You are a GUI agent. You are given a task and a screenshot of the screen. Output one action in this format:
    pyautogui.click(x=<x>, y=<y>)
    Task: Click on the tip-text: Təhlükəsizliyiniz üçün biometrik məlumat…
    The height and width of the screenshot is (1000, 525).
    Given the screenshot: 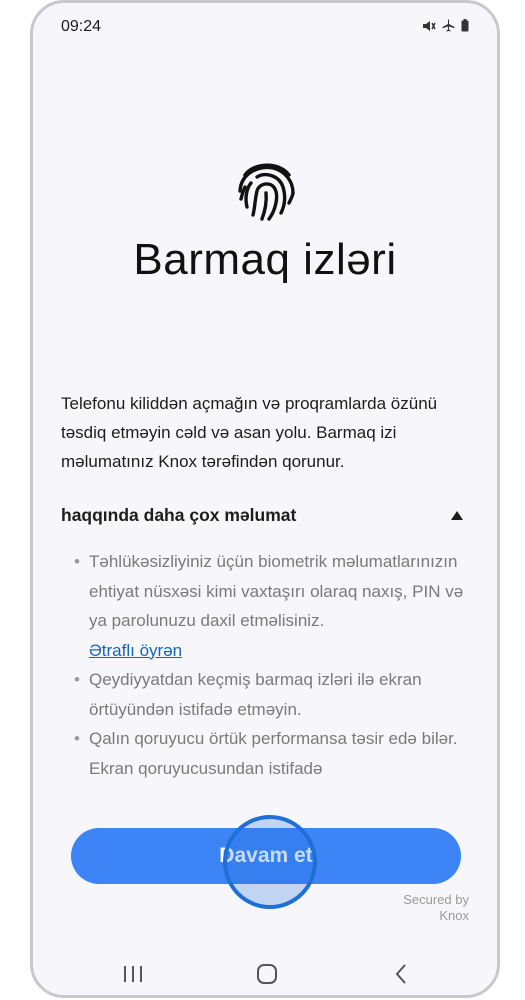 What is the action you would take?
    pyautogui.click(x=276, y=591)
    